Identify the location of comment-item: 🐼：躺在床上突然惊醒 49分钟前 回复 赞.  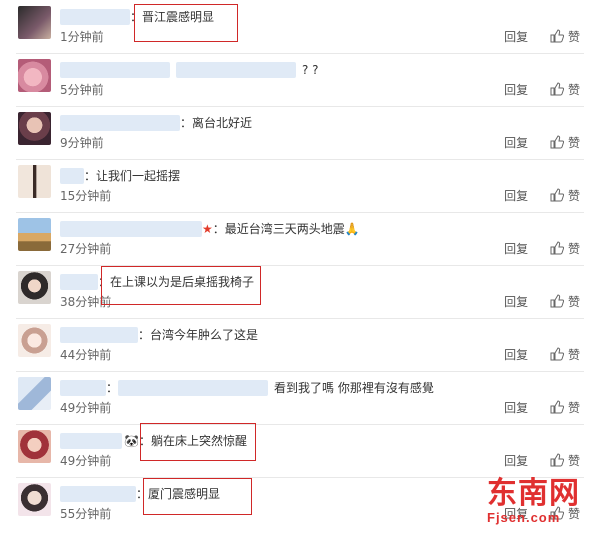
(299, 452).